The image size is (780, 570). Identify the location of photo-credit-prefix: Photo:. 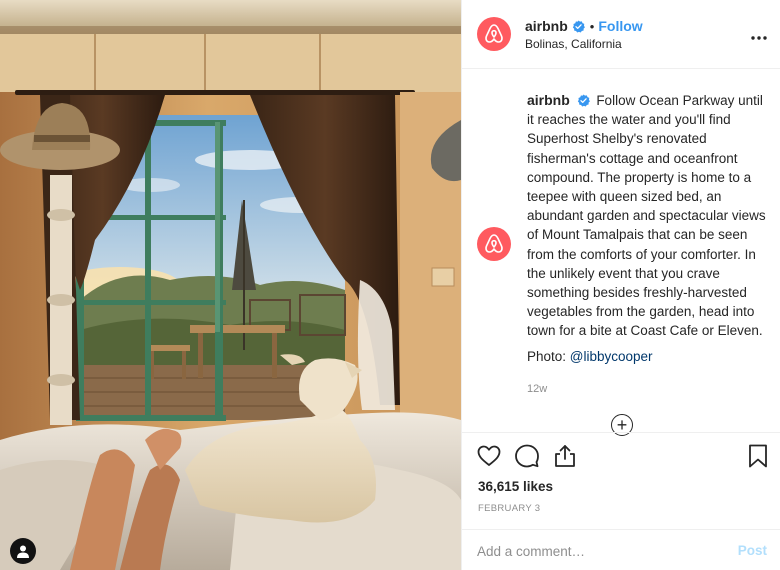
(548, 356).